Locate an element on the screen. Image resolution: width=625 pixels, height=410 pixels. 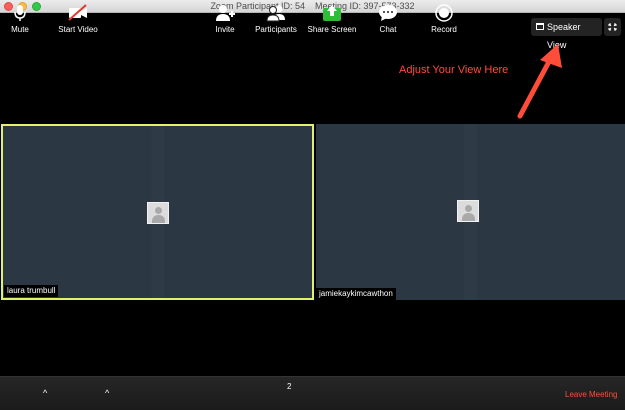
record-button: Record is located at coordinates (444, 18).